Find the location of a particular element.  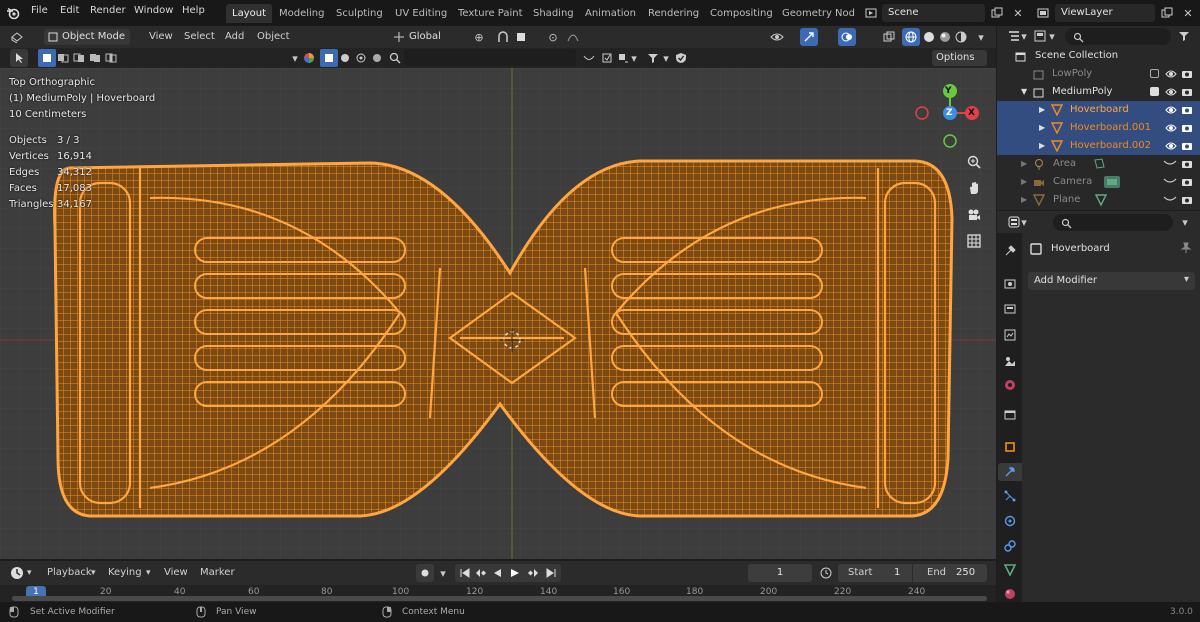

outliner-row-scene-collection: Scene Collection is located at coordinates (1098, 56).